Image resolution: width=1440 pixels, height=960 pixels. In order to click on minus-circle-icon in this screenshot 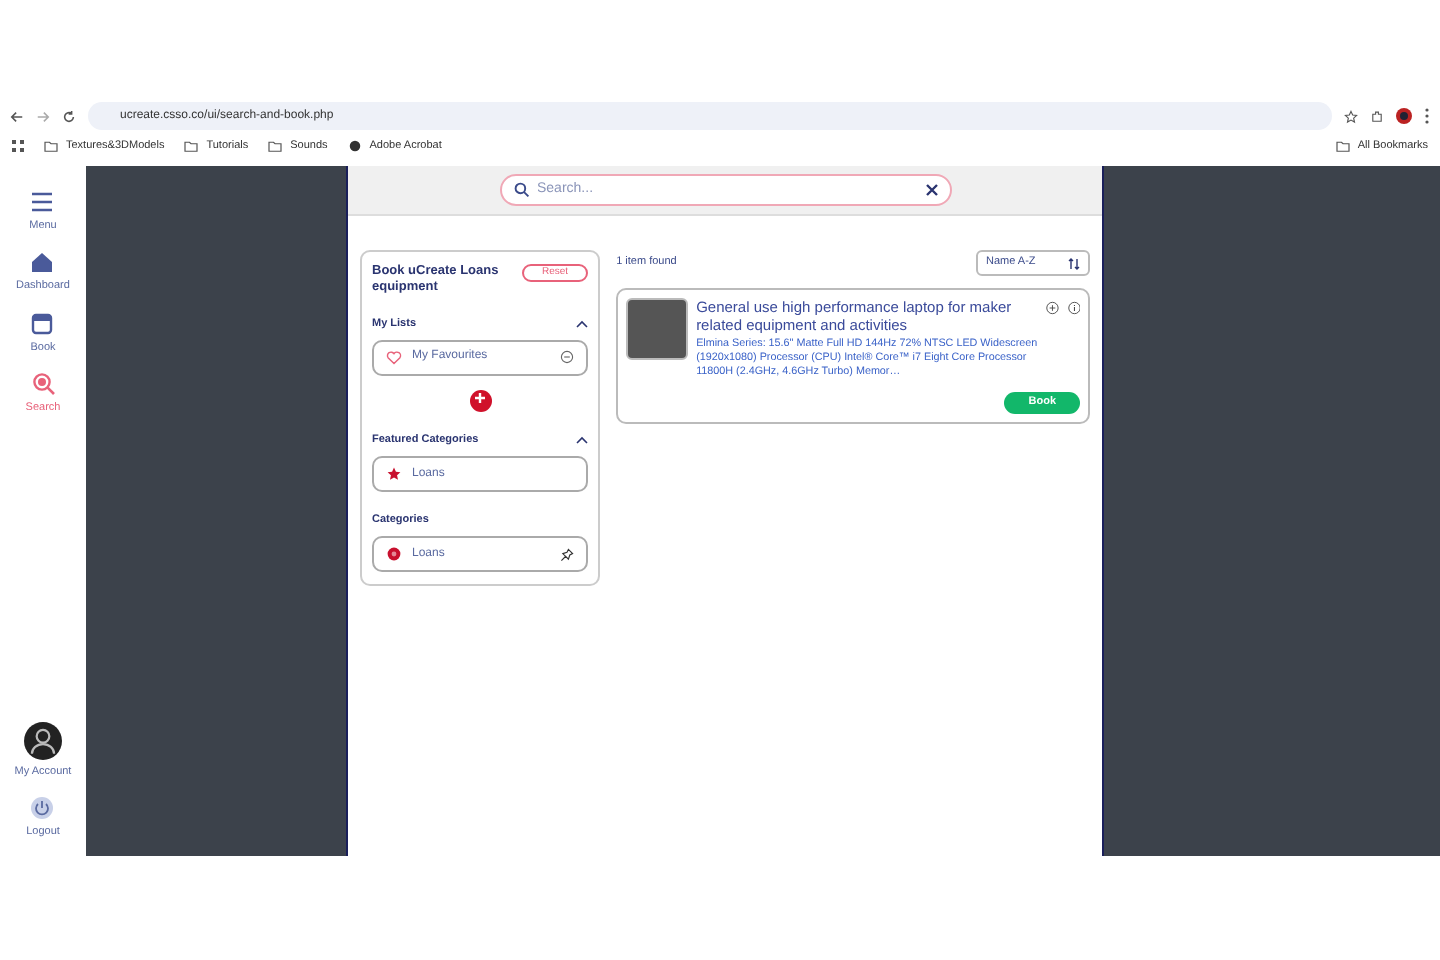, I will do `click(567, 357)`.